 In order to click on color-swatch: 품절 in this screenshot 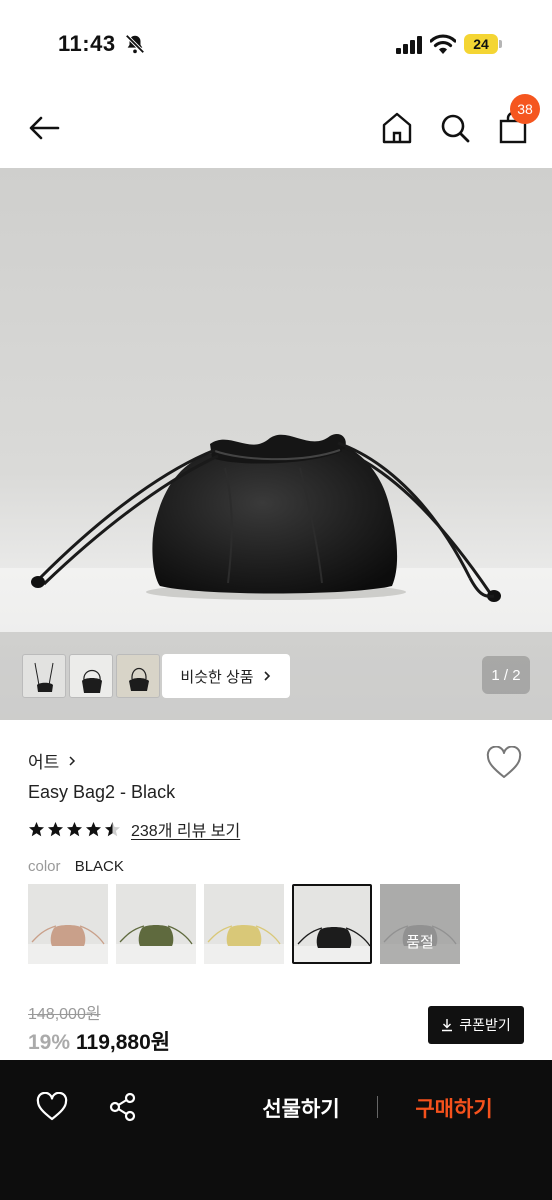, I will do `click(420, 924)`.